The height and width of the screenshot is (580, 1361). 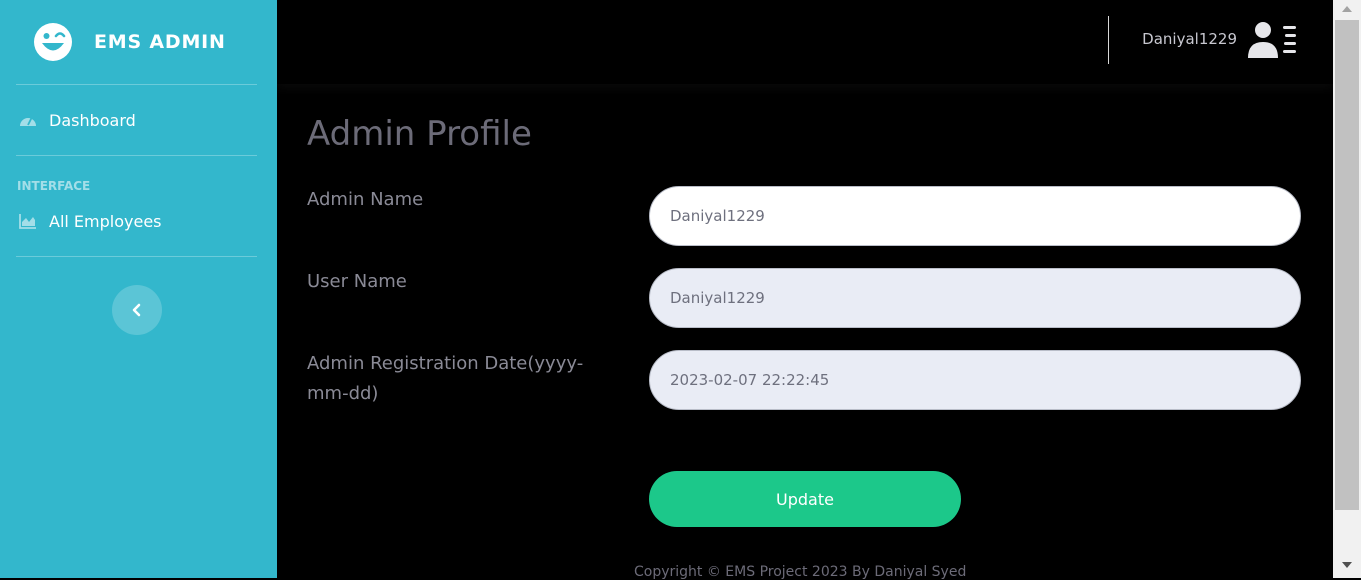 What do you see at coordinates (28, 120) in the screenshot?
I see `tachometer-icon` at bounding box center [28, 120].